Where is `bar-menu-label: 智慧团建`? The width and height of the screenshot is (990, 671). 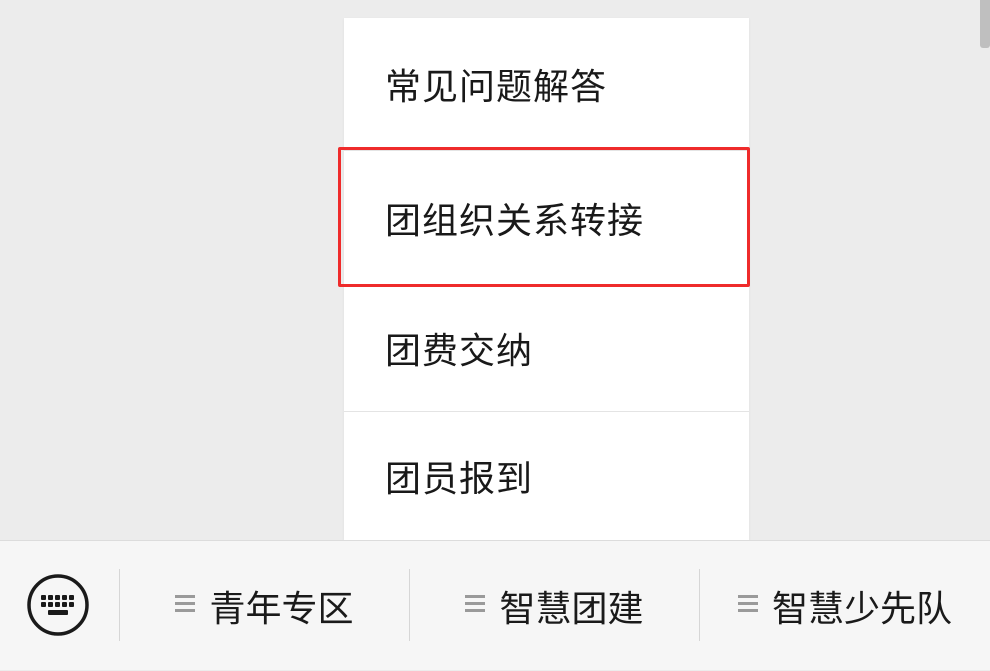 bar-menu-label: 智慧团建 is located at coordinates (571, 609).